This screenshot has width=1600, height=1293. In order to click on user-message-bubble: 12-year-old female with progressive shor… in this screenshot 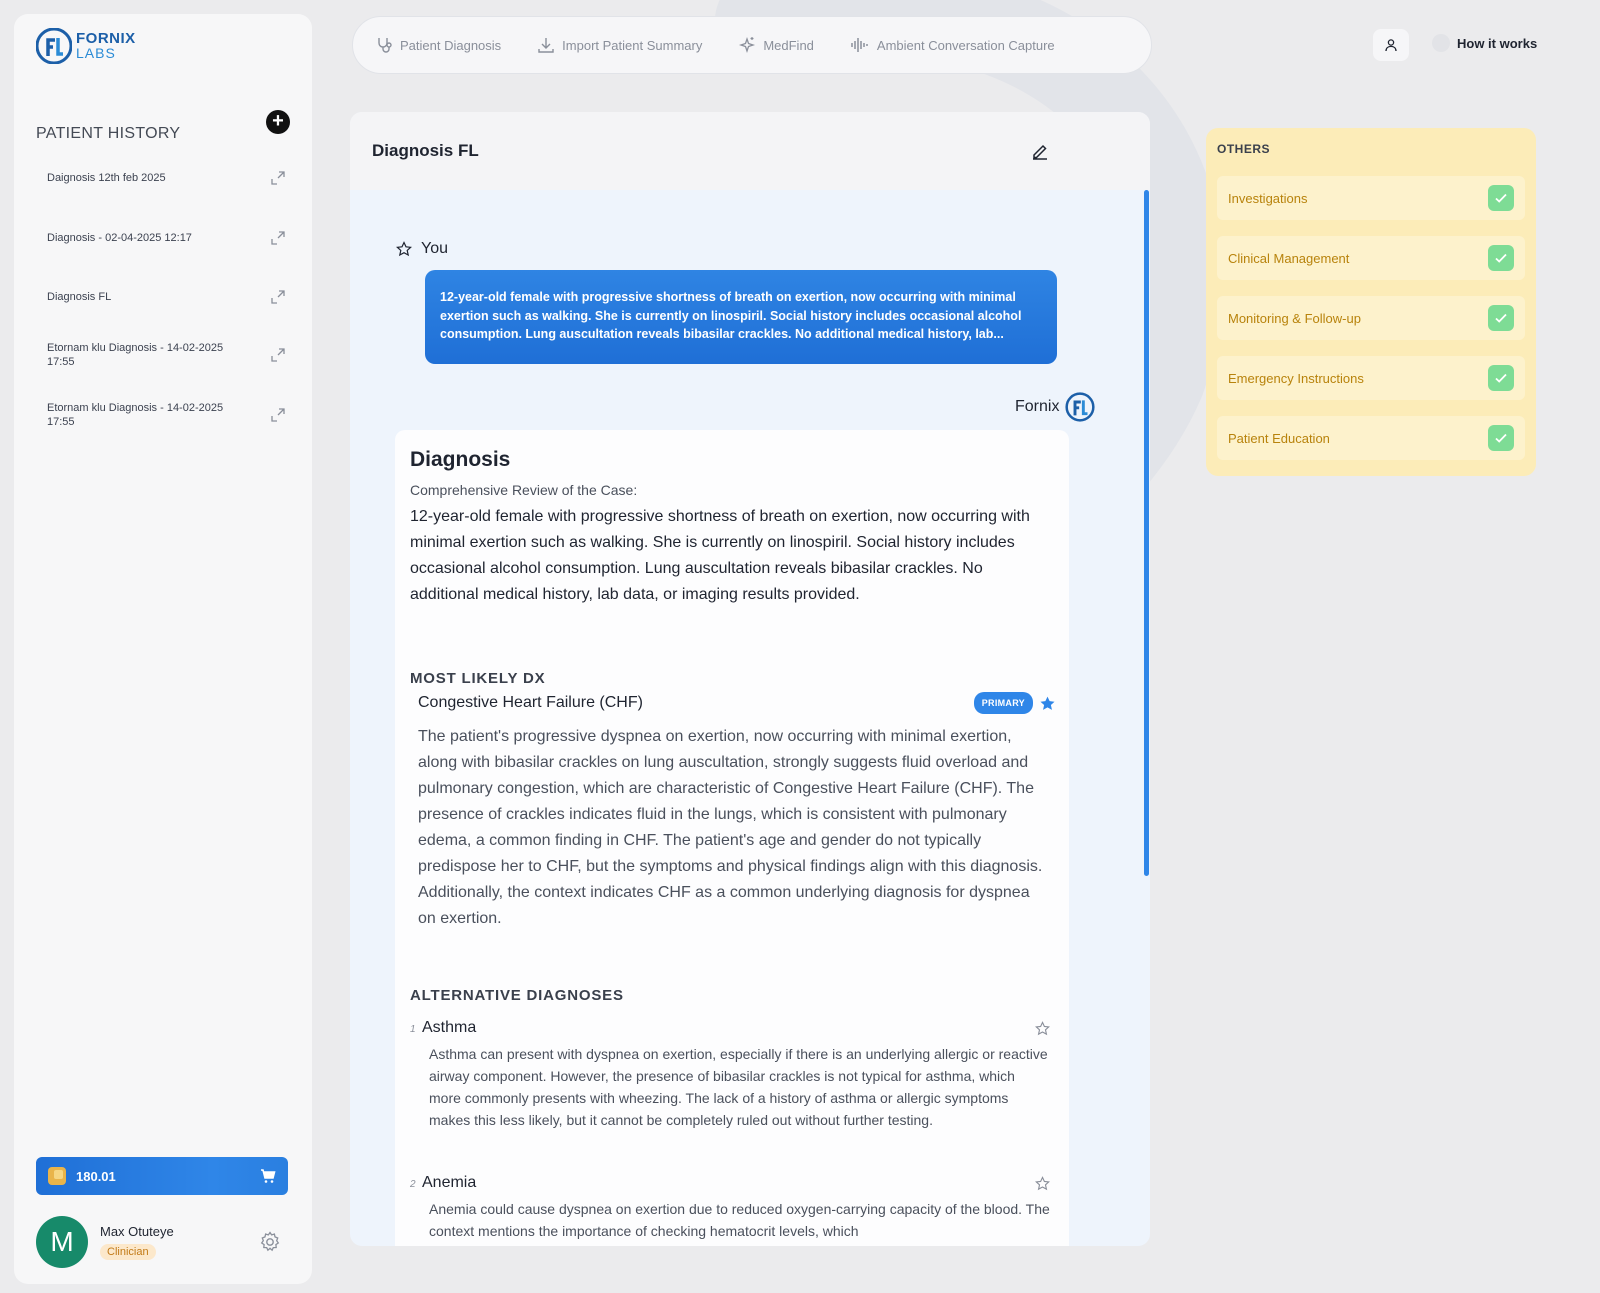, I will do `click(741, 317)`.